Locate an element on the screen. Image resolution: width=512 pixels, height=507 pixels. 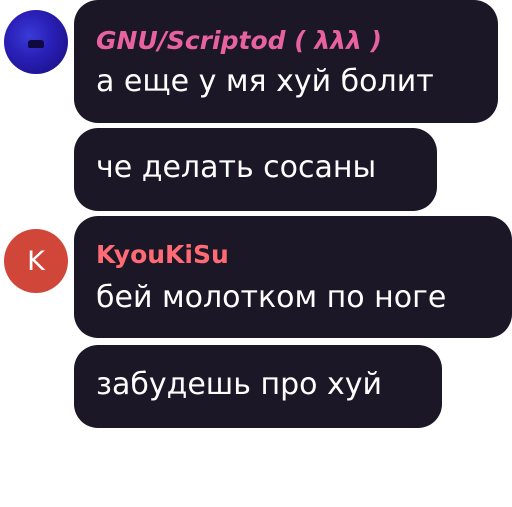
message-bubble-2: че делать сосаны is located at coordinates (255, 169).